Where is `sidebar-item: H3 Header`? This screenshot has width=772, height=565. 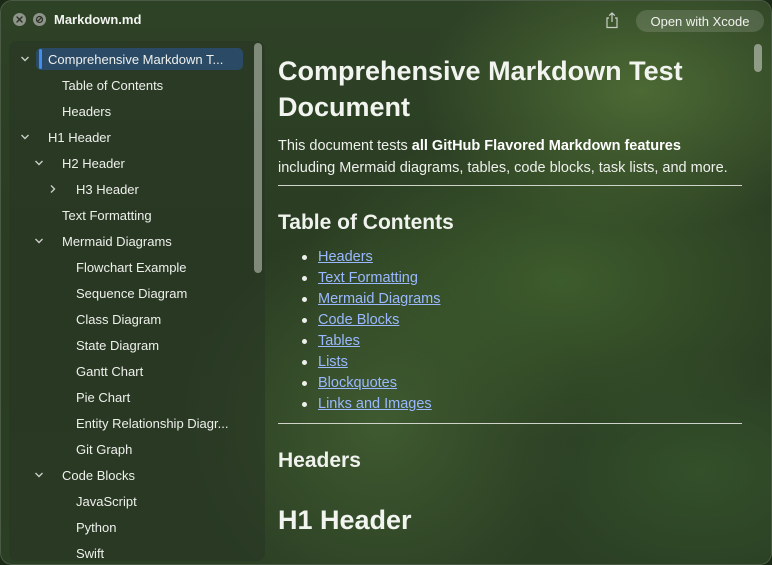
sidebar-item: H3 Header is located at coordinates (126, 189).